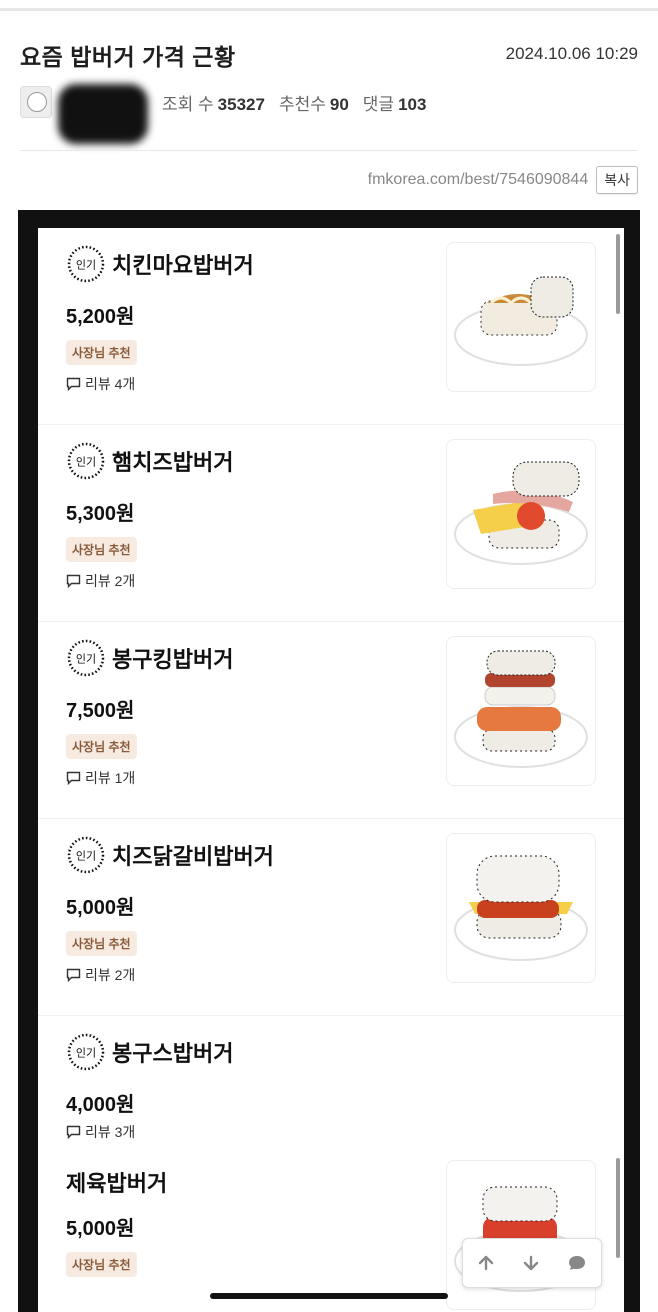 The width and height of the screenshot is (658, 1312). I want to click on arrow-up-icon, so click(486, 1263).